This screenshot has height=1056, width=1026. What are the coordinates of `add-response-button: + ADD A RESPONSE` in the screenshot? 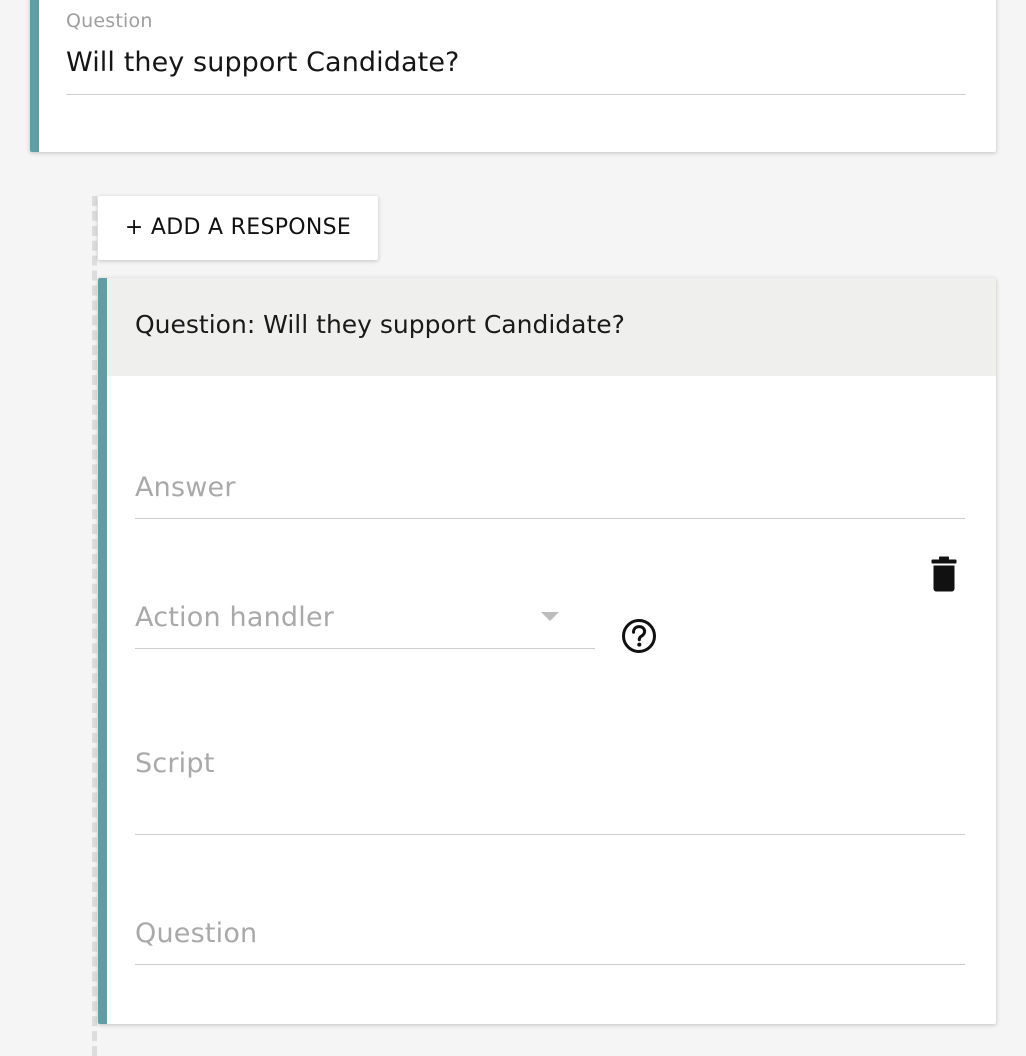 It's located at (238, 228).